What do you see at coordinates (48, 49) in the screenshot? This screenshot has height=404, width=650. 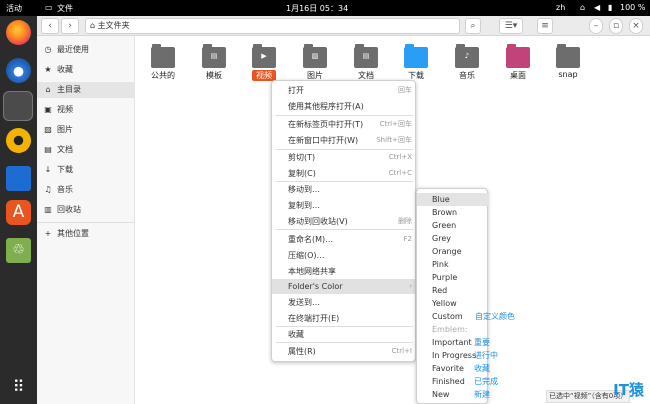 I see `clock-icon: ◷` at bounding box center [48, 49].